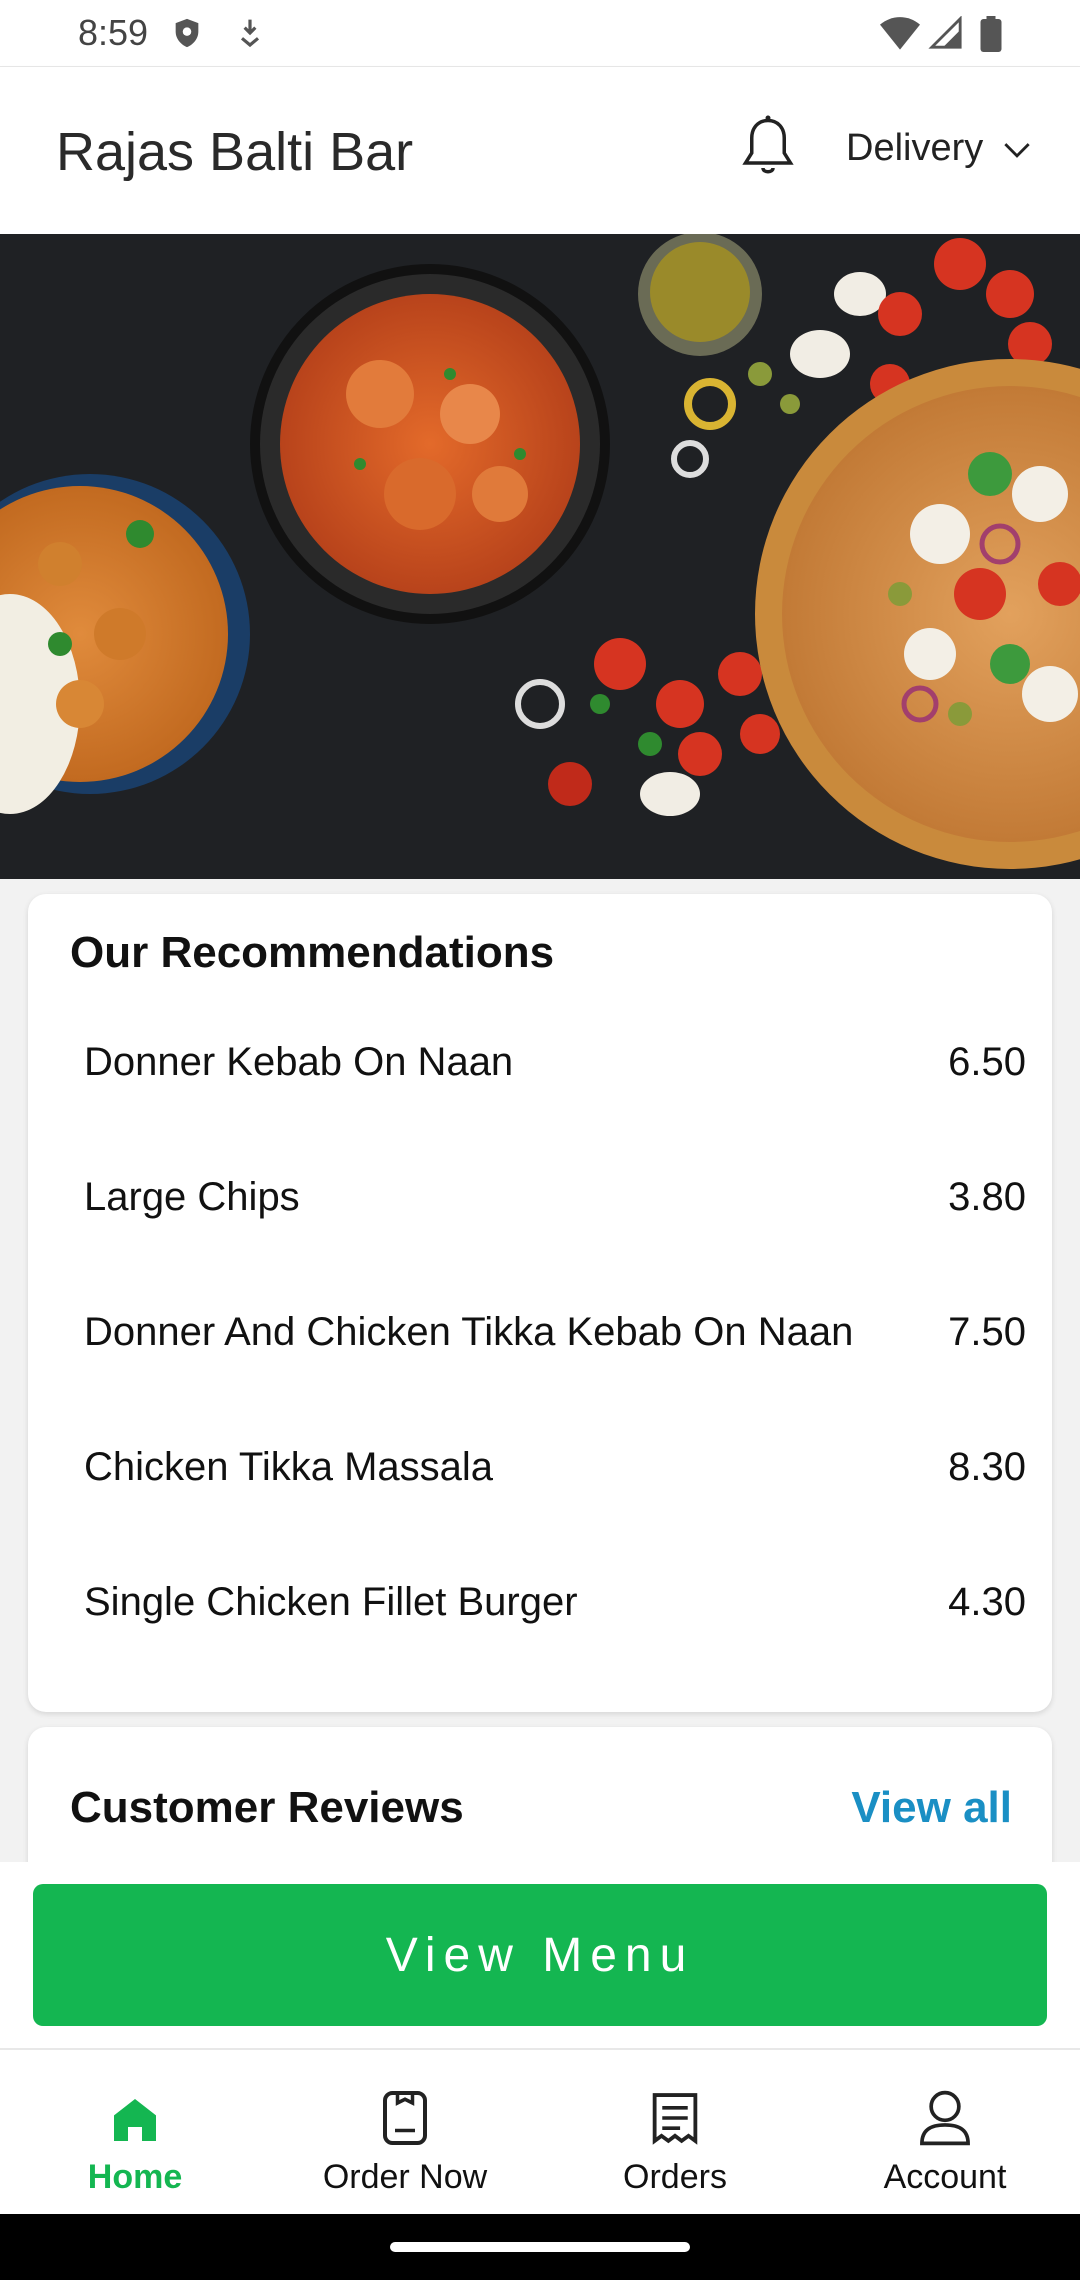 This screenshot has height=2280, width=1080. What do you see at coordinates (187, 35) in the screenshot?
I see `shield-icon` at bounding box center [187, 35].